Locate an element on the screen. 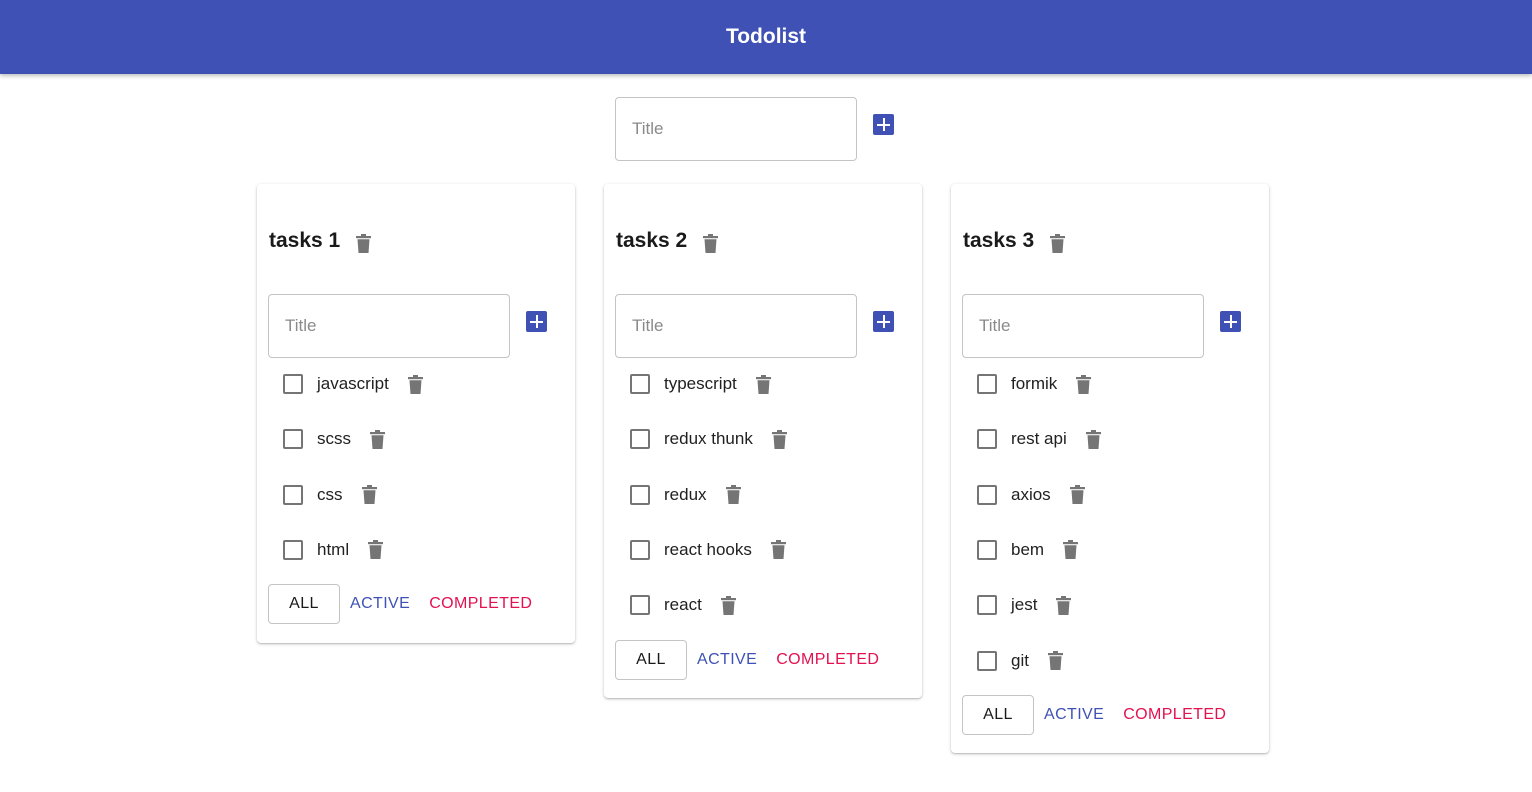 The height and width of the screenshot is (792, 1532). task-item: react is located at coordinates (683, 605).